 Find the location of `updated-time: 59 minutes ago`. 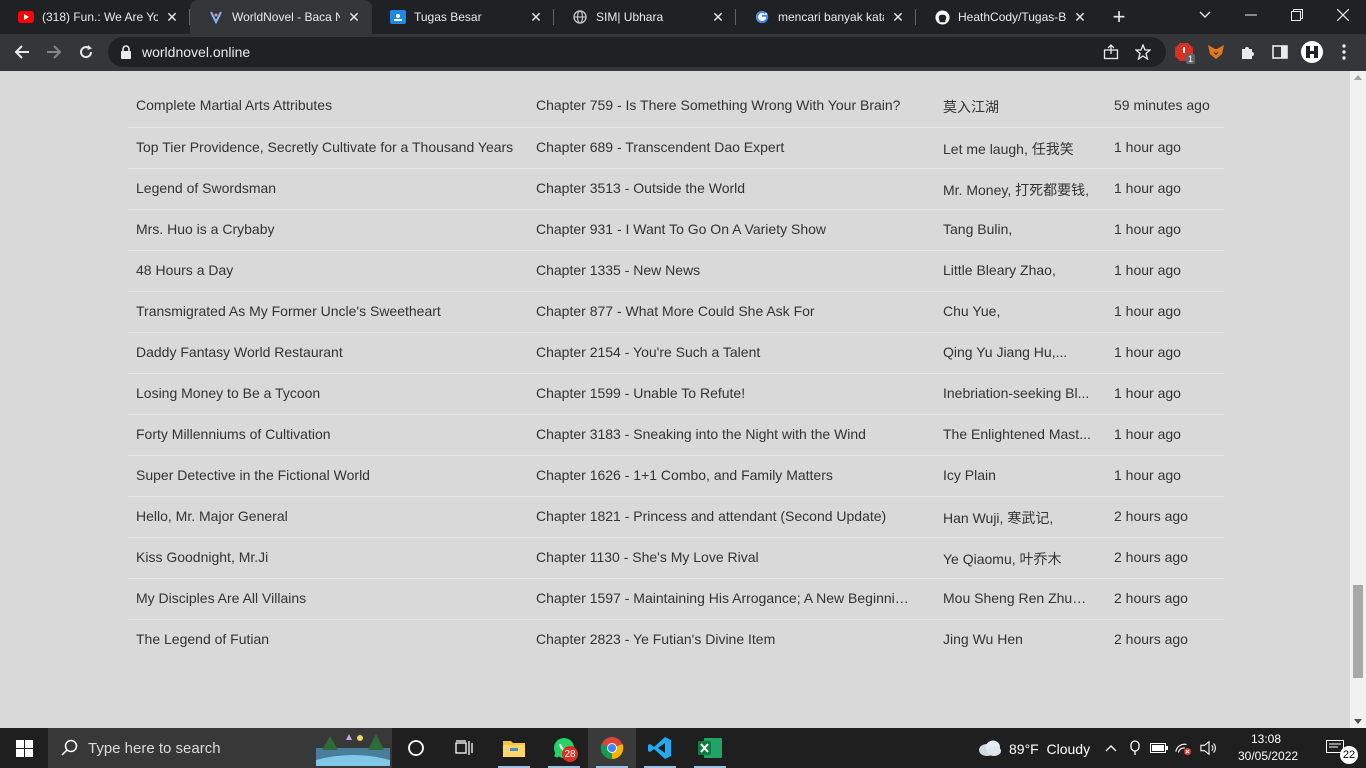

updated-time: 59 minutes ago is located at coordinates (1162, 105).